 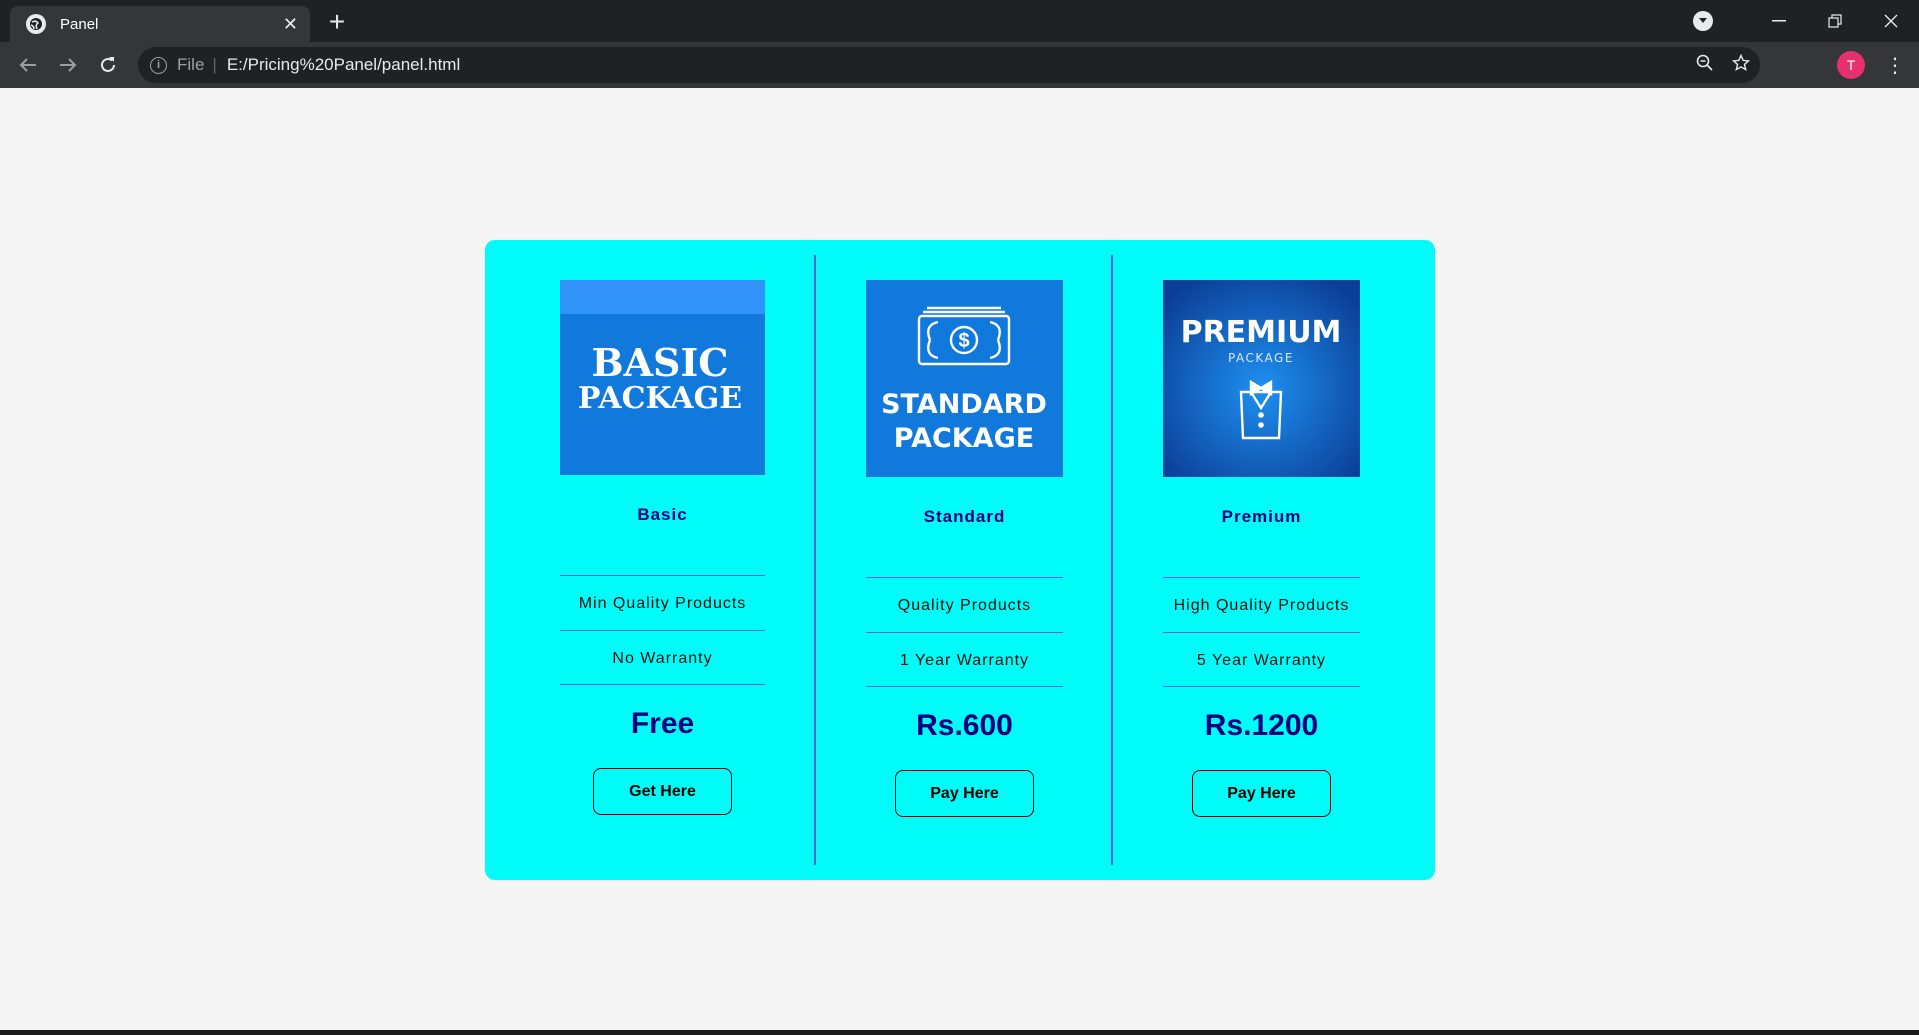 What do you see at coordinates (964, 438) in the screenshot?
I see `standard-image-line2: PACKAGE` at bounding box center [964, 438].